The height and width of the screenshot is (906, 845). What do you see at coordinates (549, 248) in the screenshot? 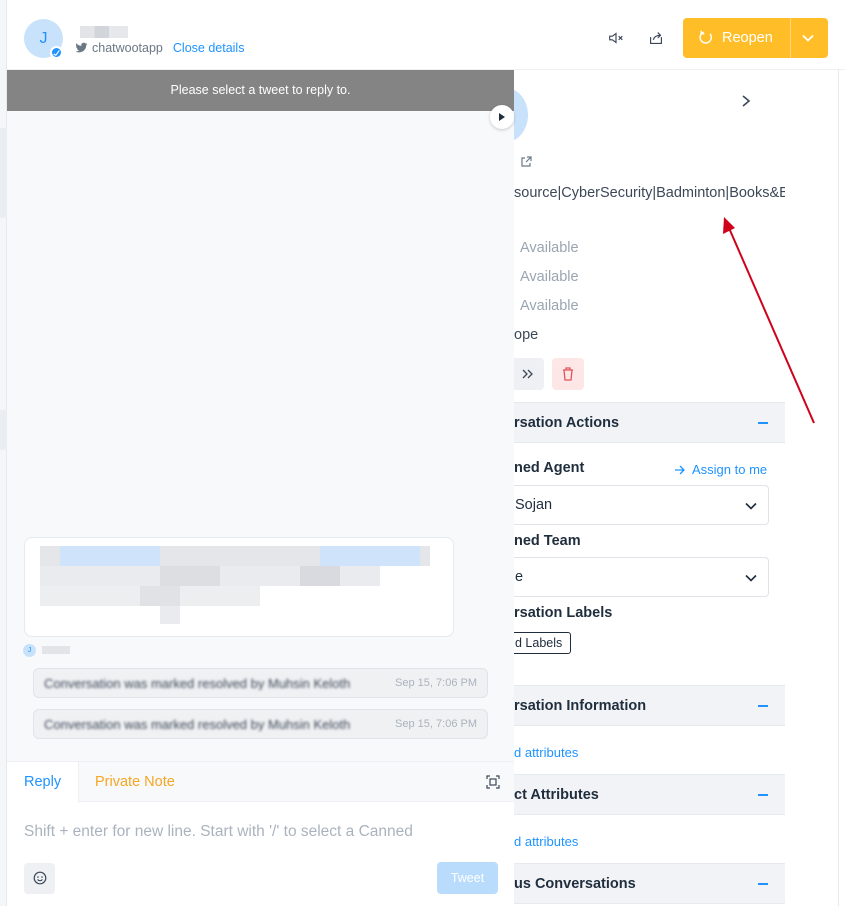
I see `contact-email-value: Available` at bounding box center [549, 248].